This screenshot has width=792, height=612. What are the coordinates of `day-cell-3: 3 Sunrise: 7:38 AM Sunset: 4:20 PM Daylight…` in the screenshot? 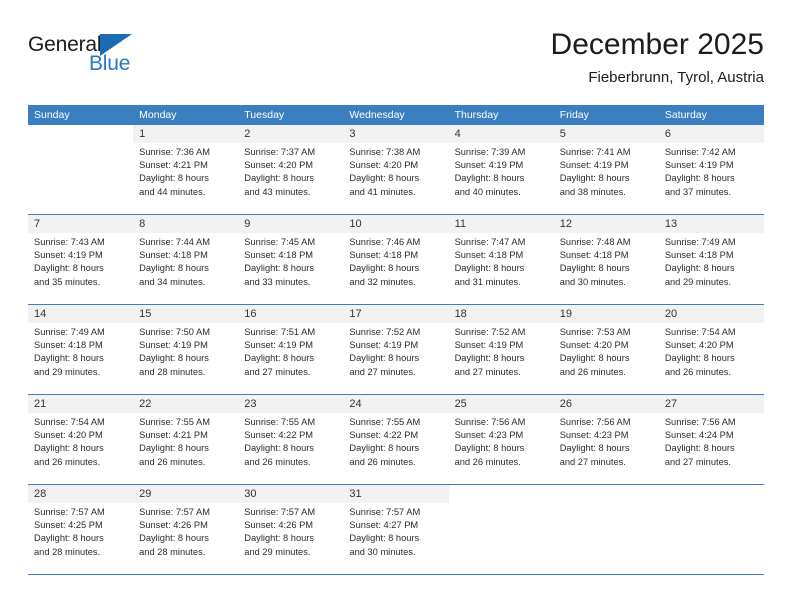 It's located at (396, 169).